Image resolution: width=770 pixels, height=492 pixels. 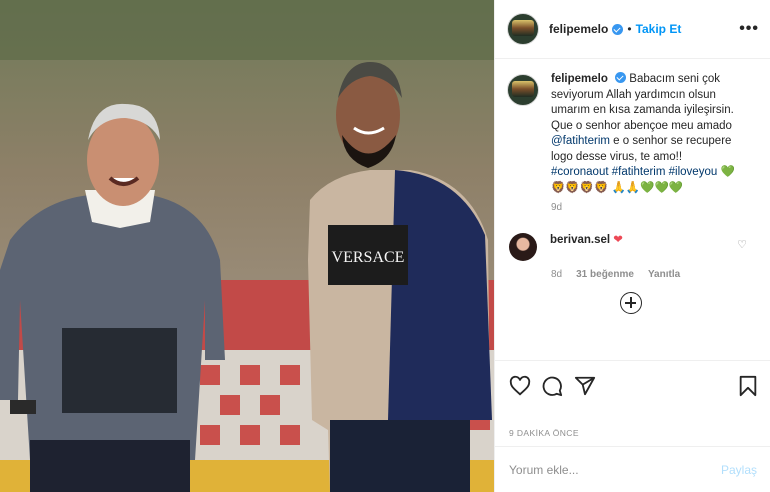 I want to click on comment-icon, so click(x=552, y=386).